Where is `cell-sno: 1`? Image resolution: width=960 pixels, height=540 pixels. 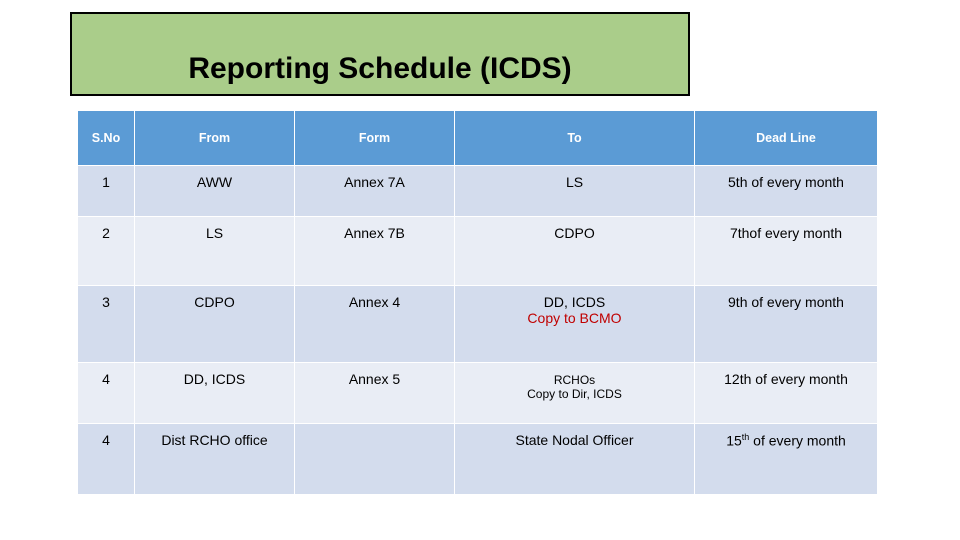 cell-sno: 1 is located at coordinates (106, 191).